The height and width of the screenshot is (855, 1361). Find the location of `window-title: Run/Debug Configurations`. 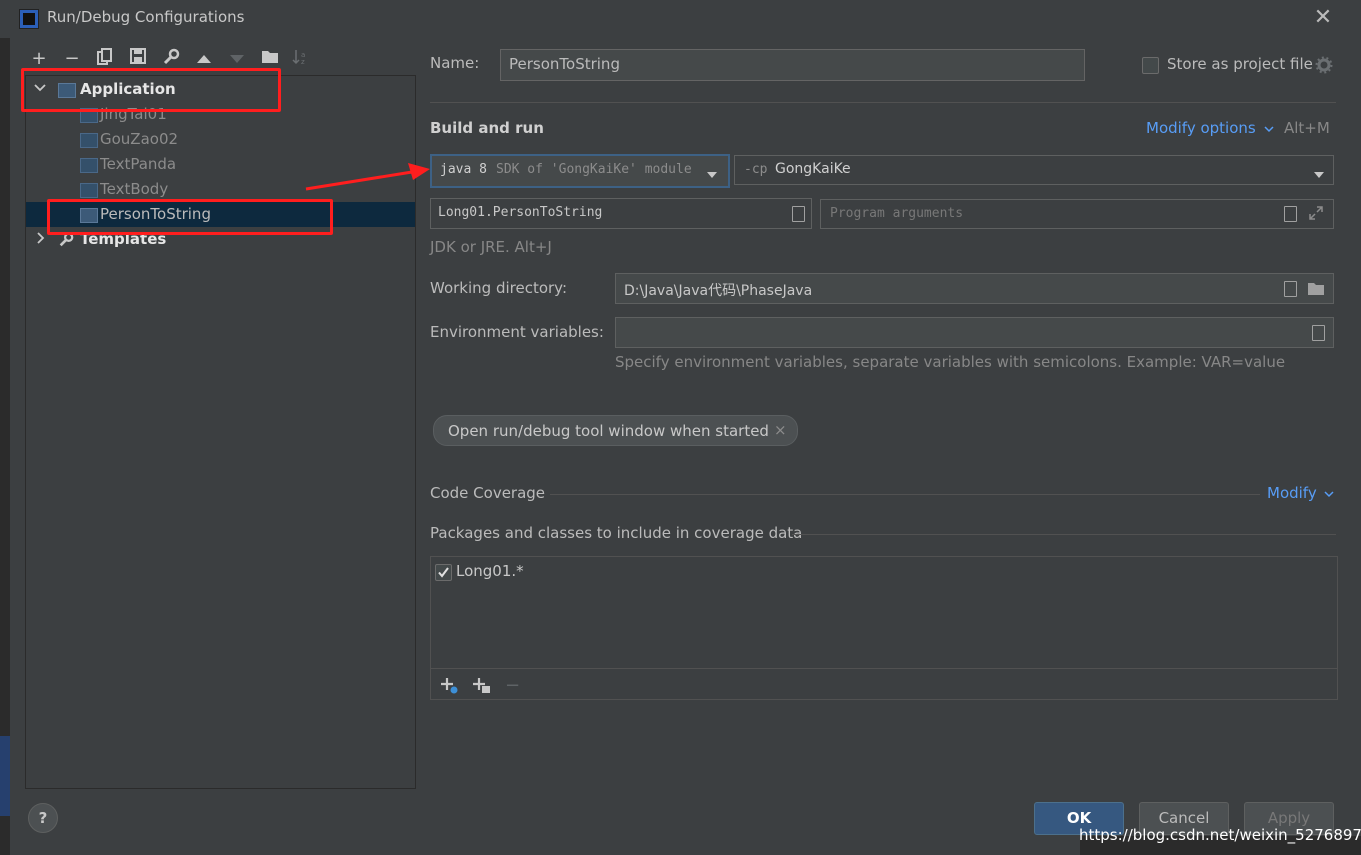

window-title: Run/Debug Configurations is located at coordinates (146, 17).